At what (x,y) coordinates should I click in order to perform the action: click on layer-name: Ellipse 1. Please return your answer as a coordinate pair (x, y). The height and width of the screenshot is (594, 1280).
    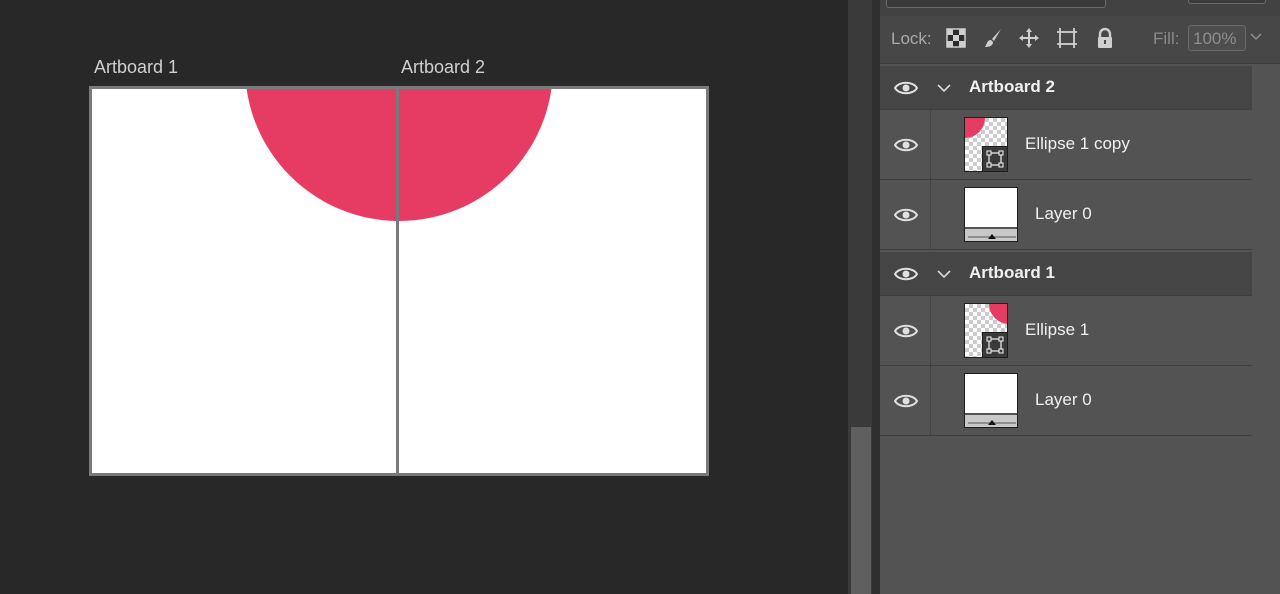
    Looking at the image, I should click on (1057, 329).